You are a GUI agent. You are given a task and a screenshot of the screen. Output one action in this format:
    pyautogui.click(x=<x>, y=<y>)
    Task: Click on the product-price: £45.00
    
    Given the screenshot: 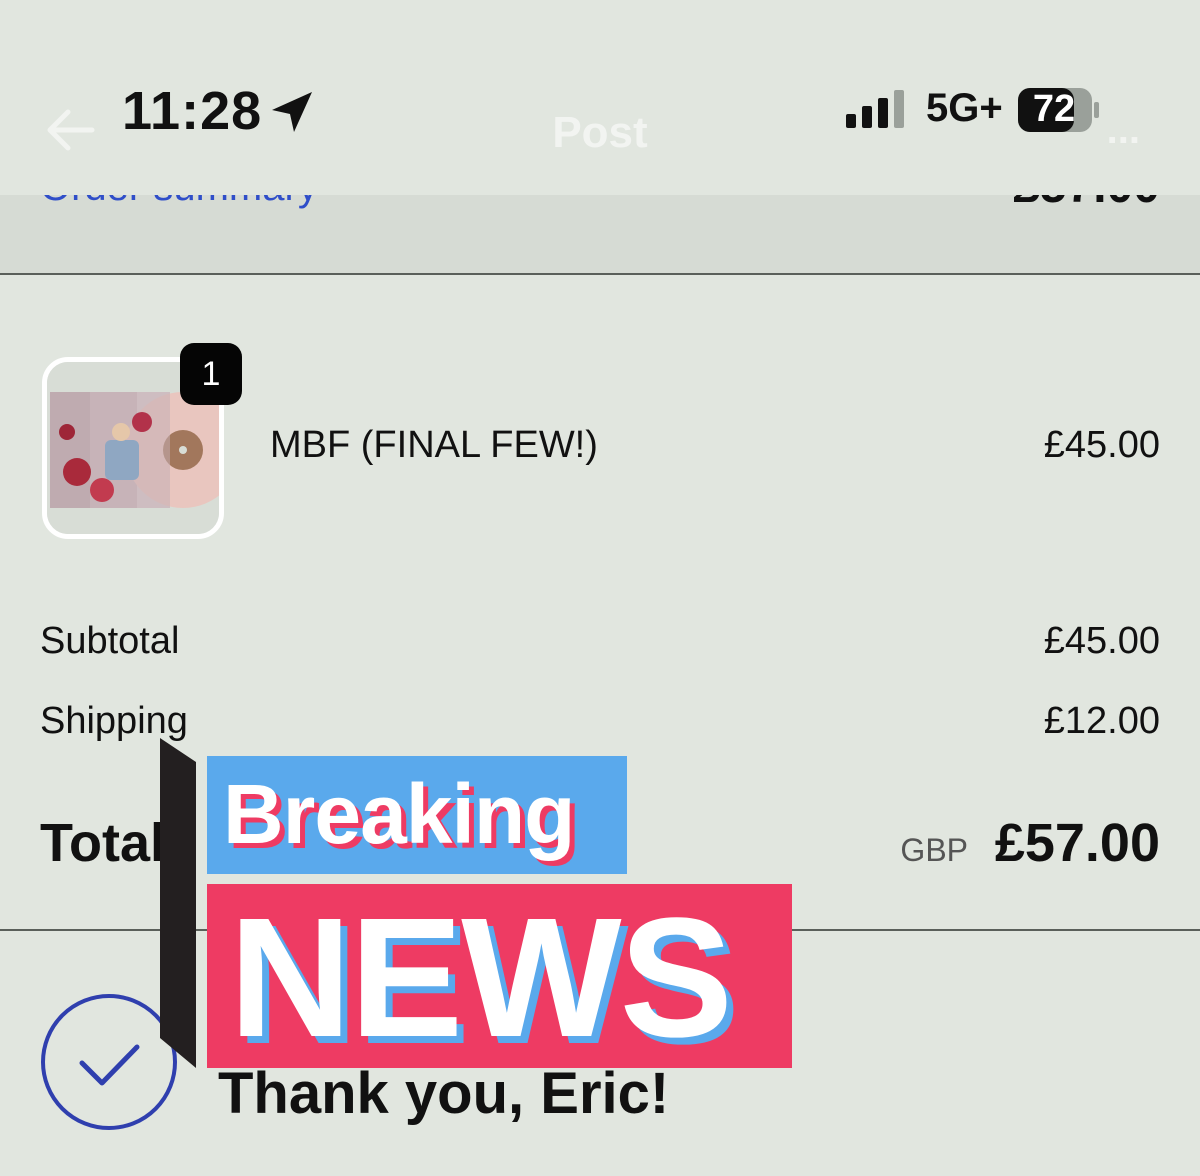 What is the action you would take?
    pyautogui.click(x=1101, y=445)
    